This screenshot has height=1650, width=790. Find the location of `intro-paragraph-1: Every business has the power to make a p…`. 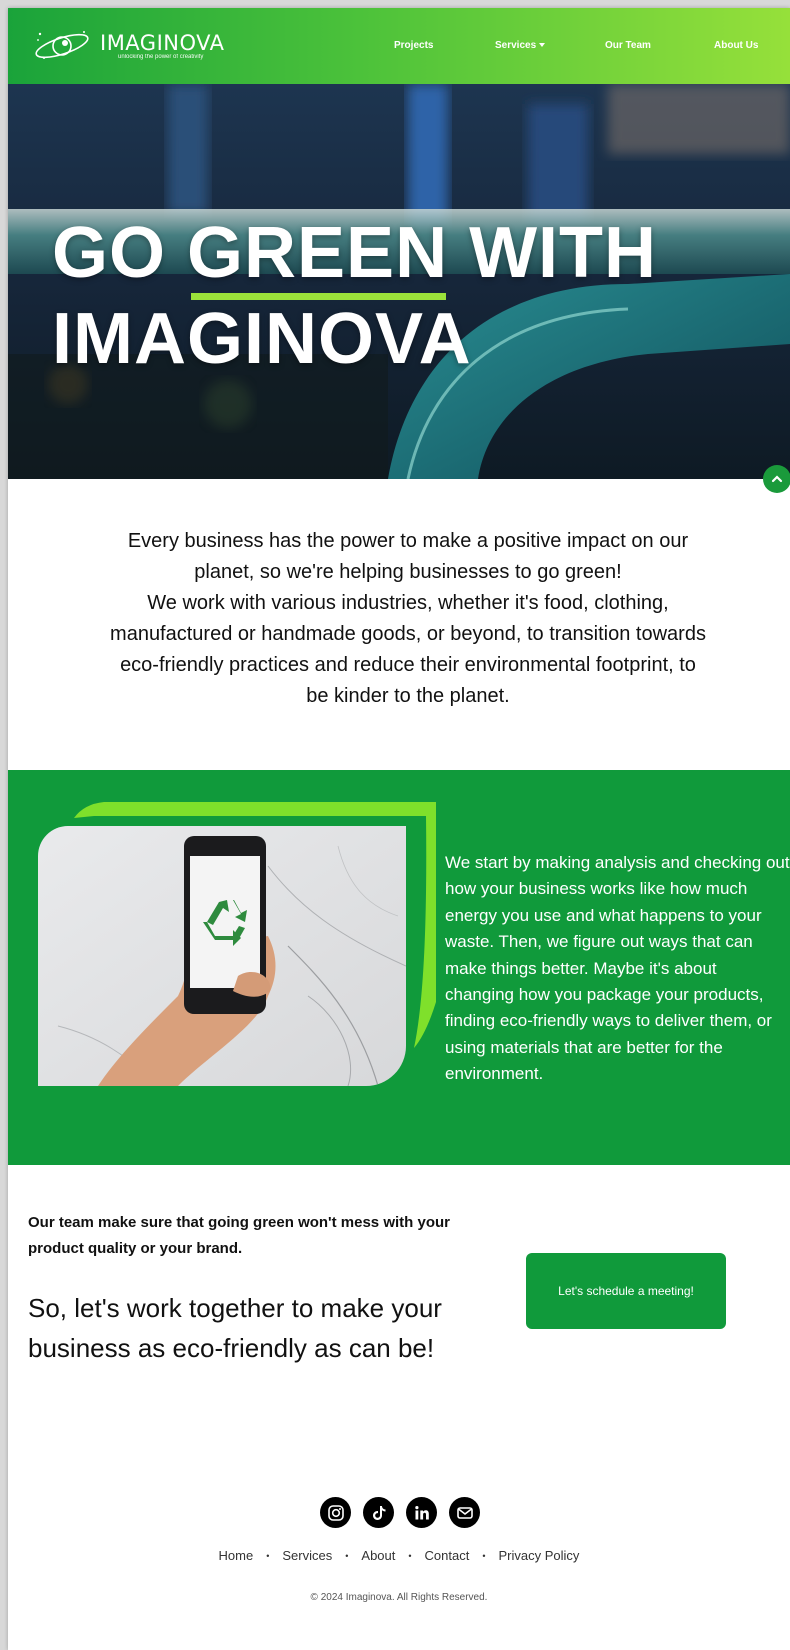

intro-paragraph-1: Every business has the power to make a p… is located at coordinates (408, 556).